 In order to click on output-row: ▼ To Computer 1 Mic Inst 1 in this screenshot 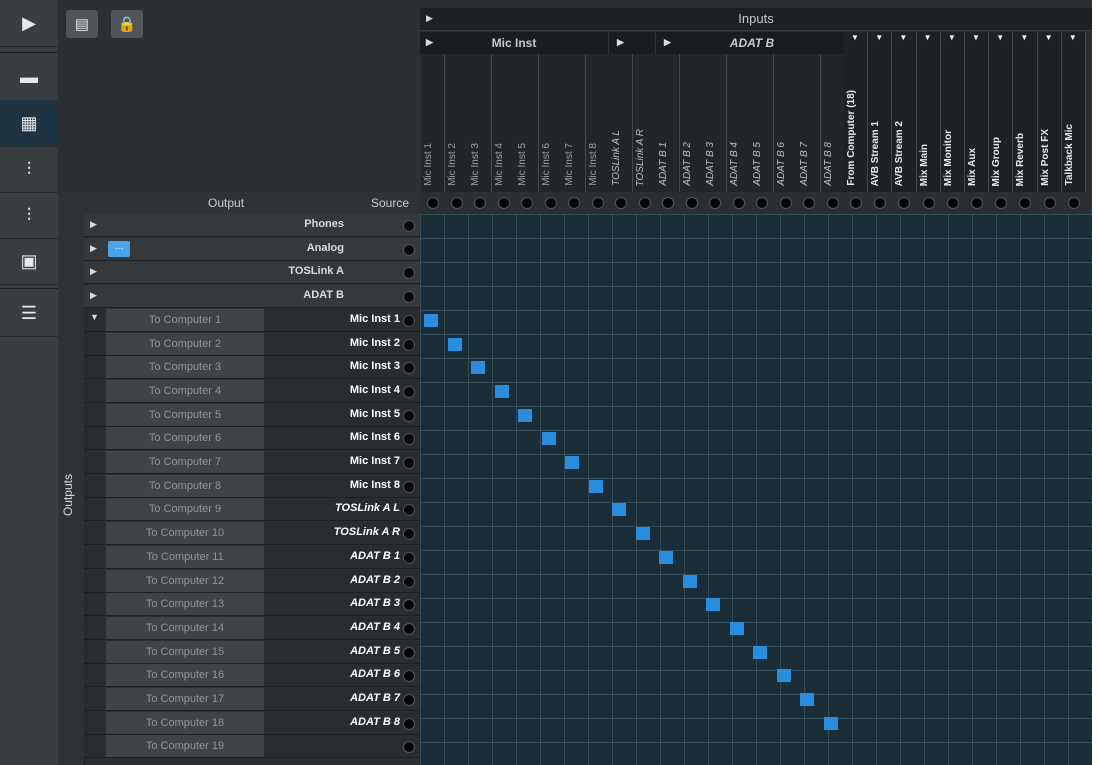, I will do `click(252, 320)`.